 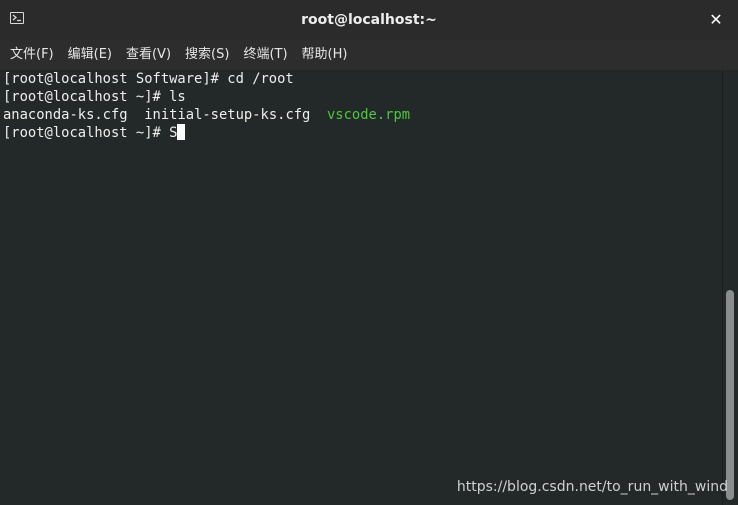 What do you see at coordinates (730, 287) in the screenshot?
I see `vertical-scrollbar` at bounding box center [730, 287].